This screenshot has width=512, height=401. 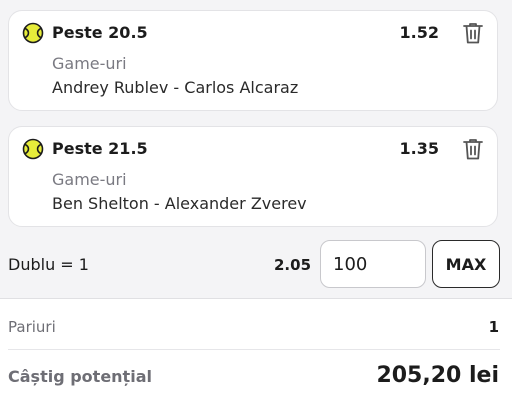 I want to click on match-name: Ben Shelton - Alexander Zverev, so click(x=179, y=203).